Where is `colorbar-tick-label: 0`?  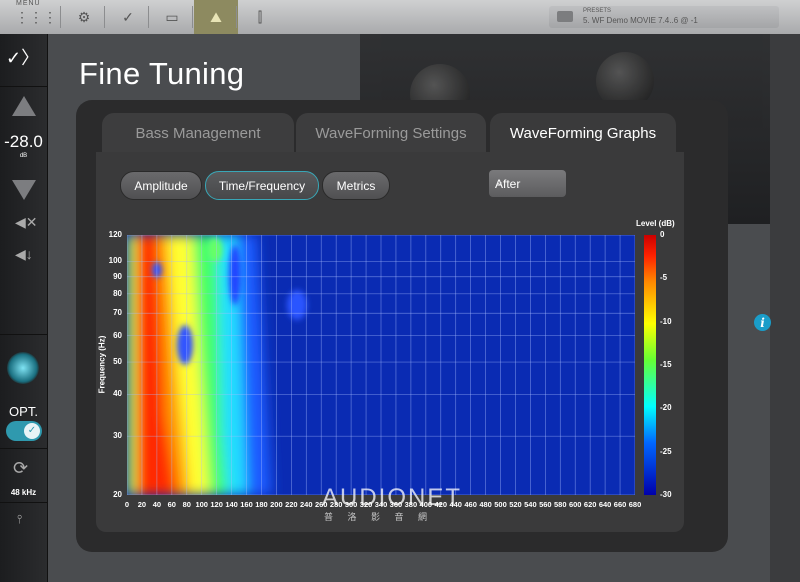
colorbar-tick-label: 0 is located at coordinates (662, 234).